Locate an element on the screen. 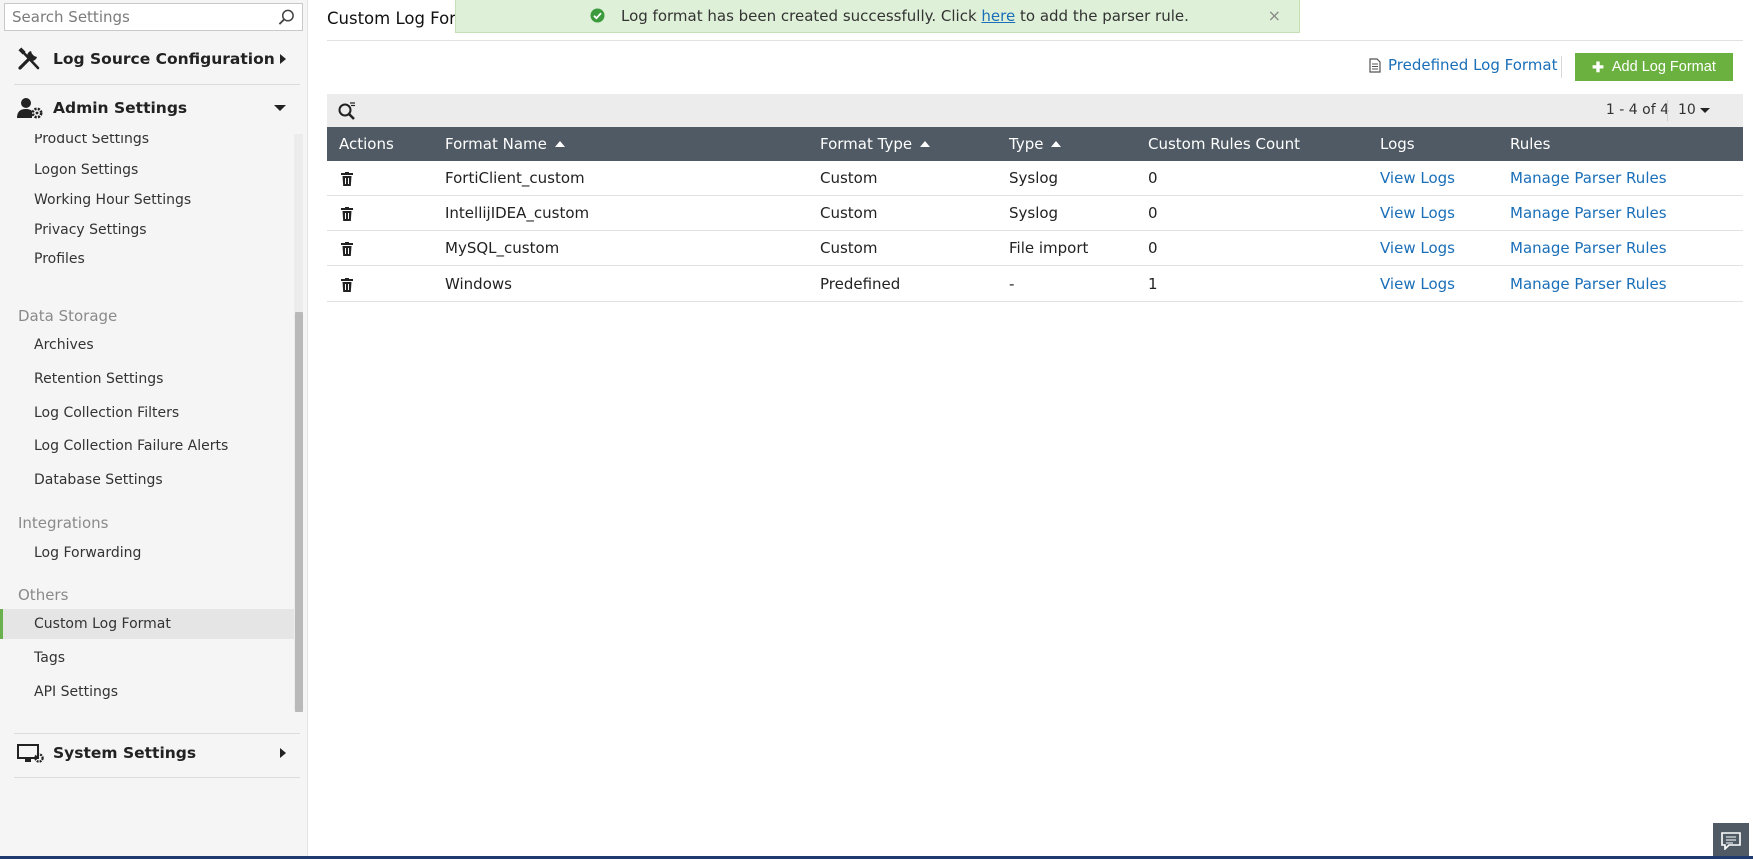 The height and width of the screenshot is (859, 1753). chat-button is located at coordinates (1731, 841).